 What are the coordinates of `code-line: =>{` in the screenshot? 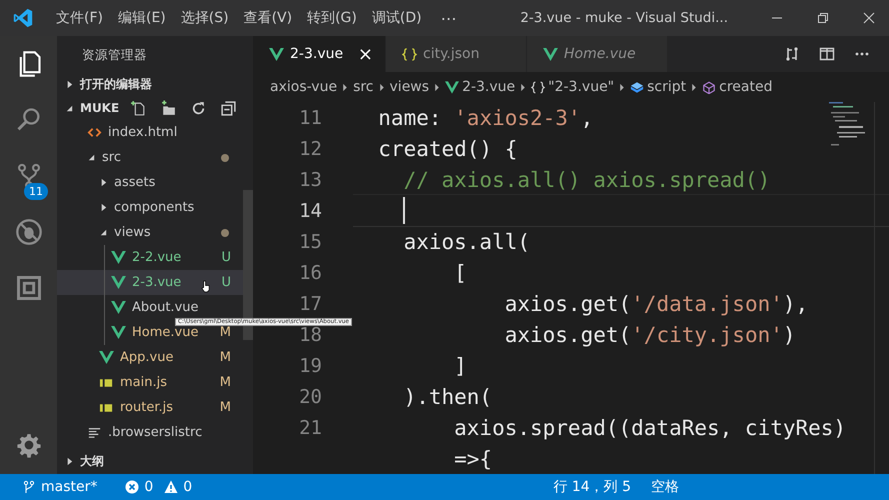 It's located at (472, 458).